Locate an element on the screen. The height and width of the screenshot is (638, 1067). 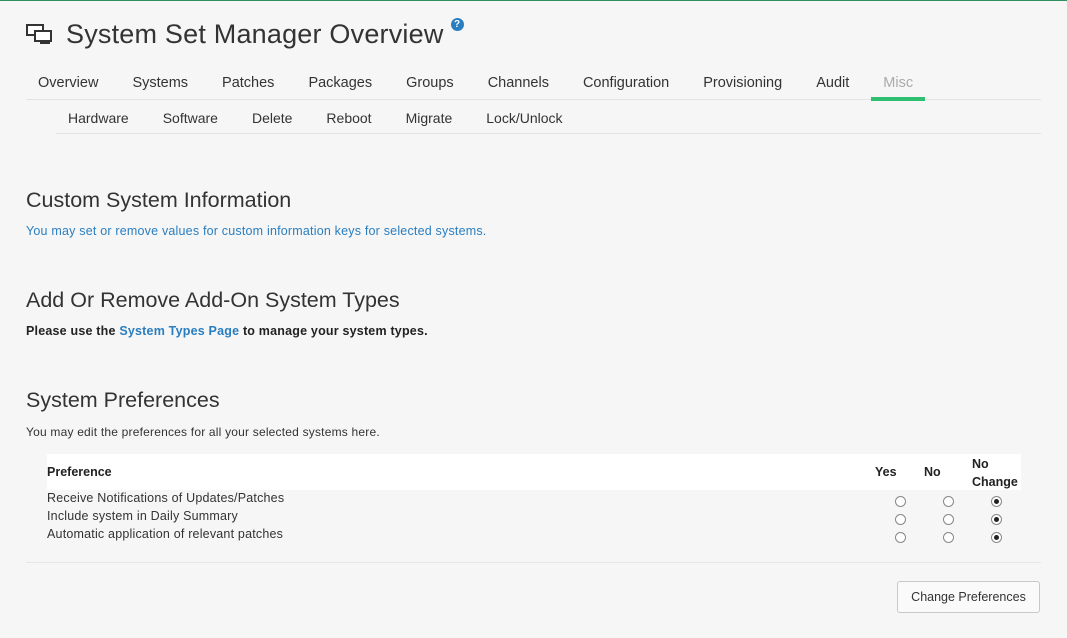
row-label: Include system in Daily Summary is located at coordinates (142, 516).